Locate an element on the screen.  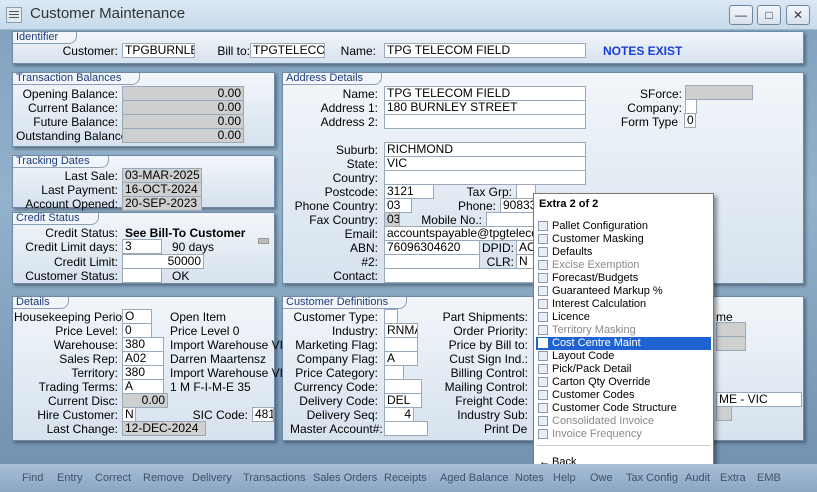
mobile-label: Mobile No.: is located at coordinates (451, 220).